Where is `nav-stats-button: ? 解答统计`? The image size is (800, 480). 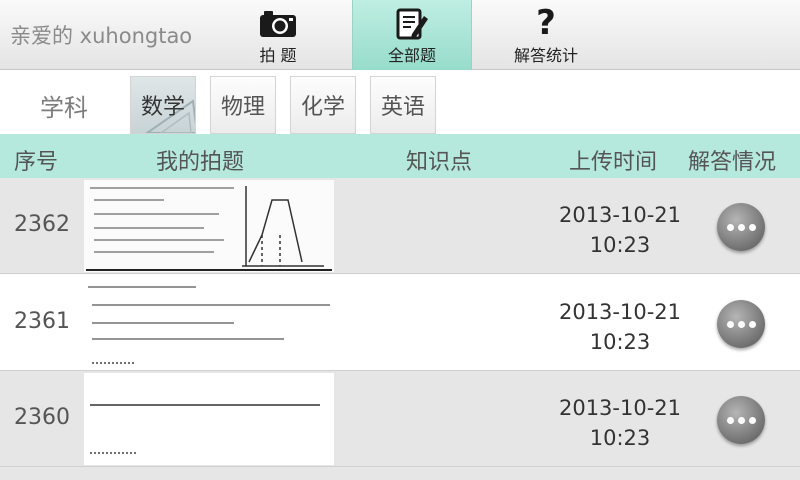
nav-stats-button: ? 解答统计 is located at coordinates (546, 35).